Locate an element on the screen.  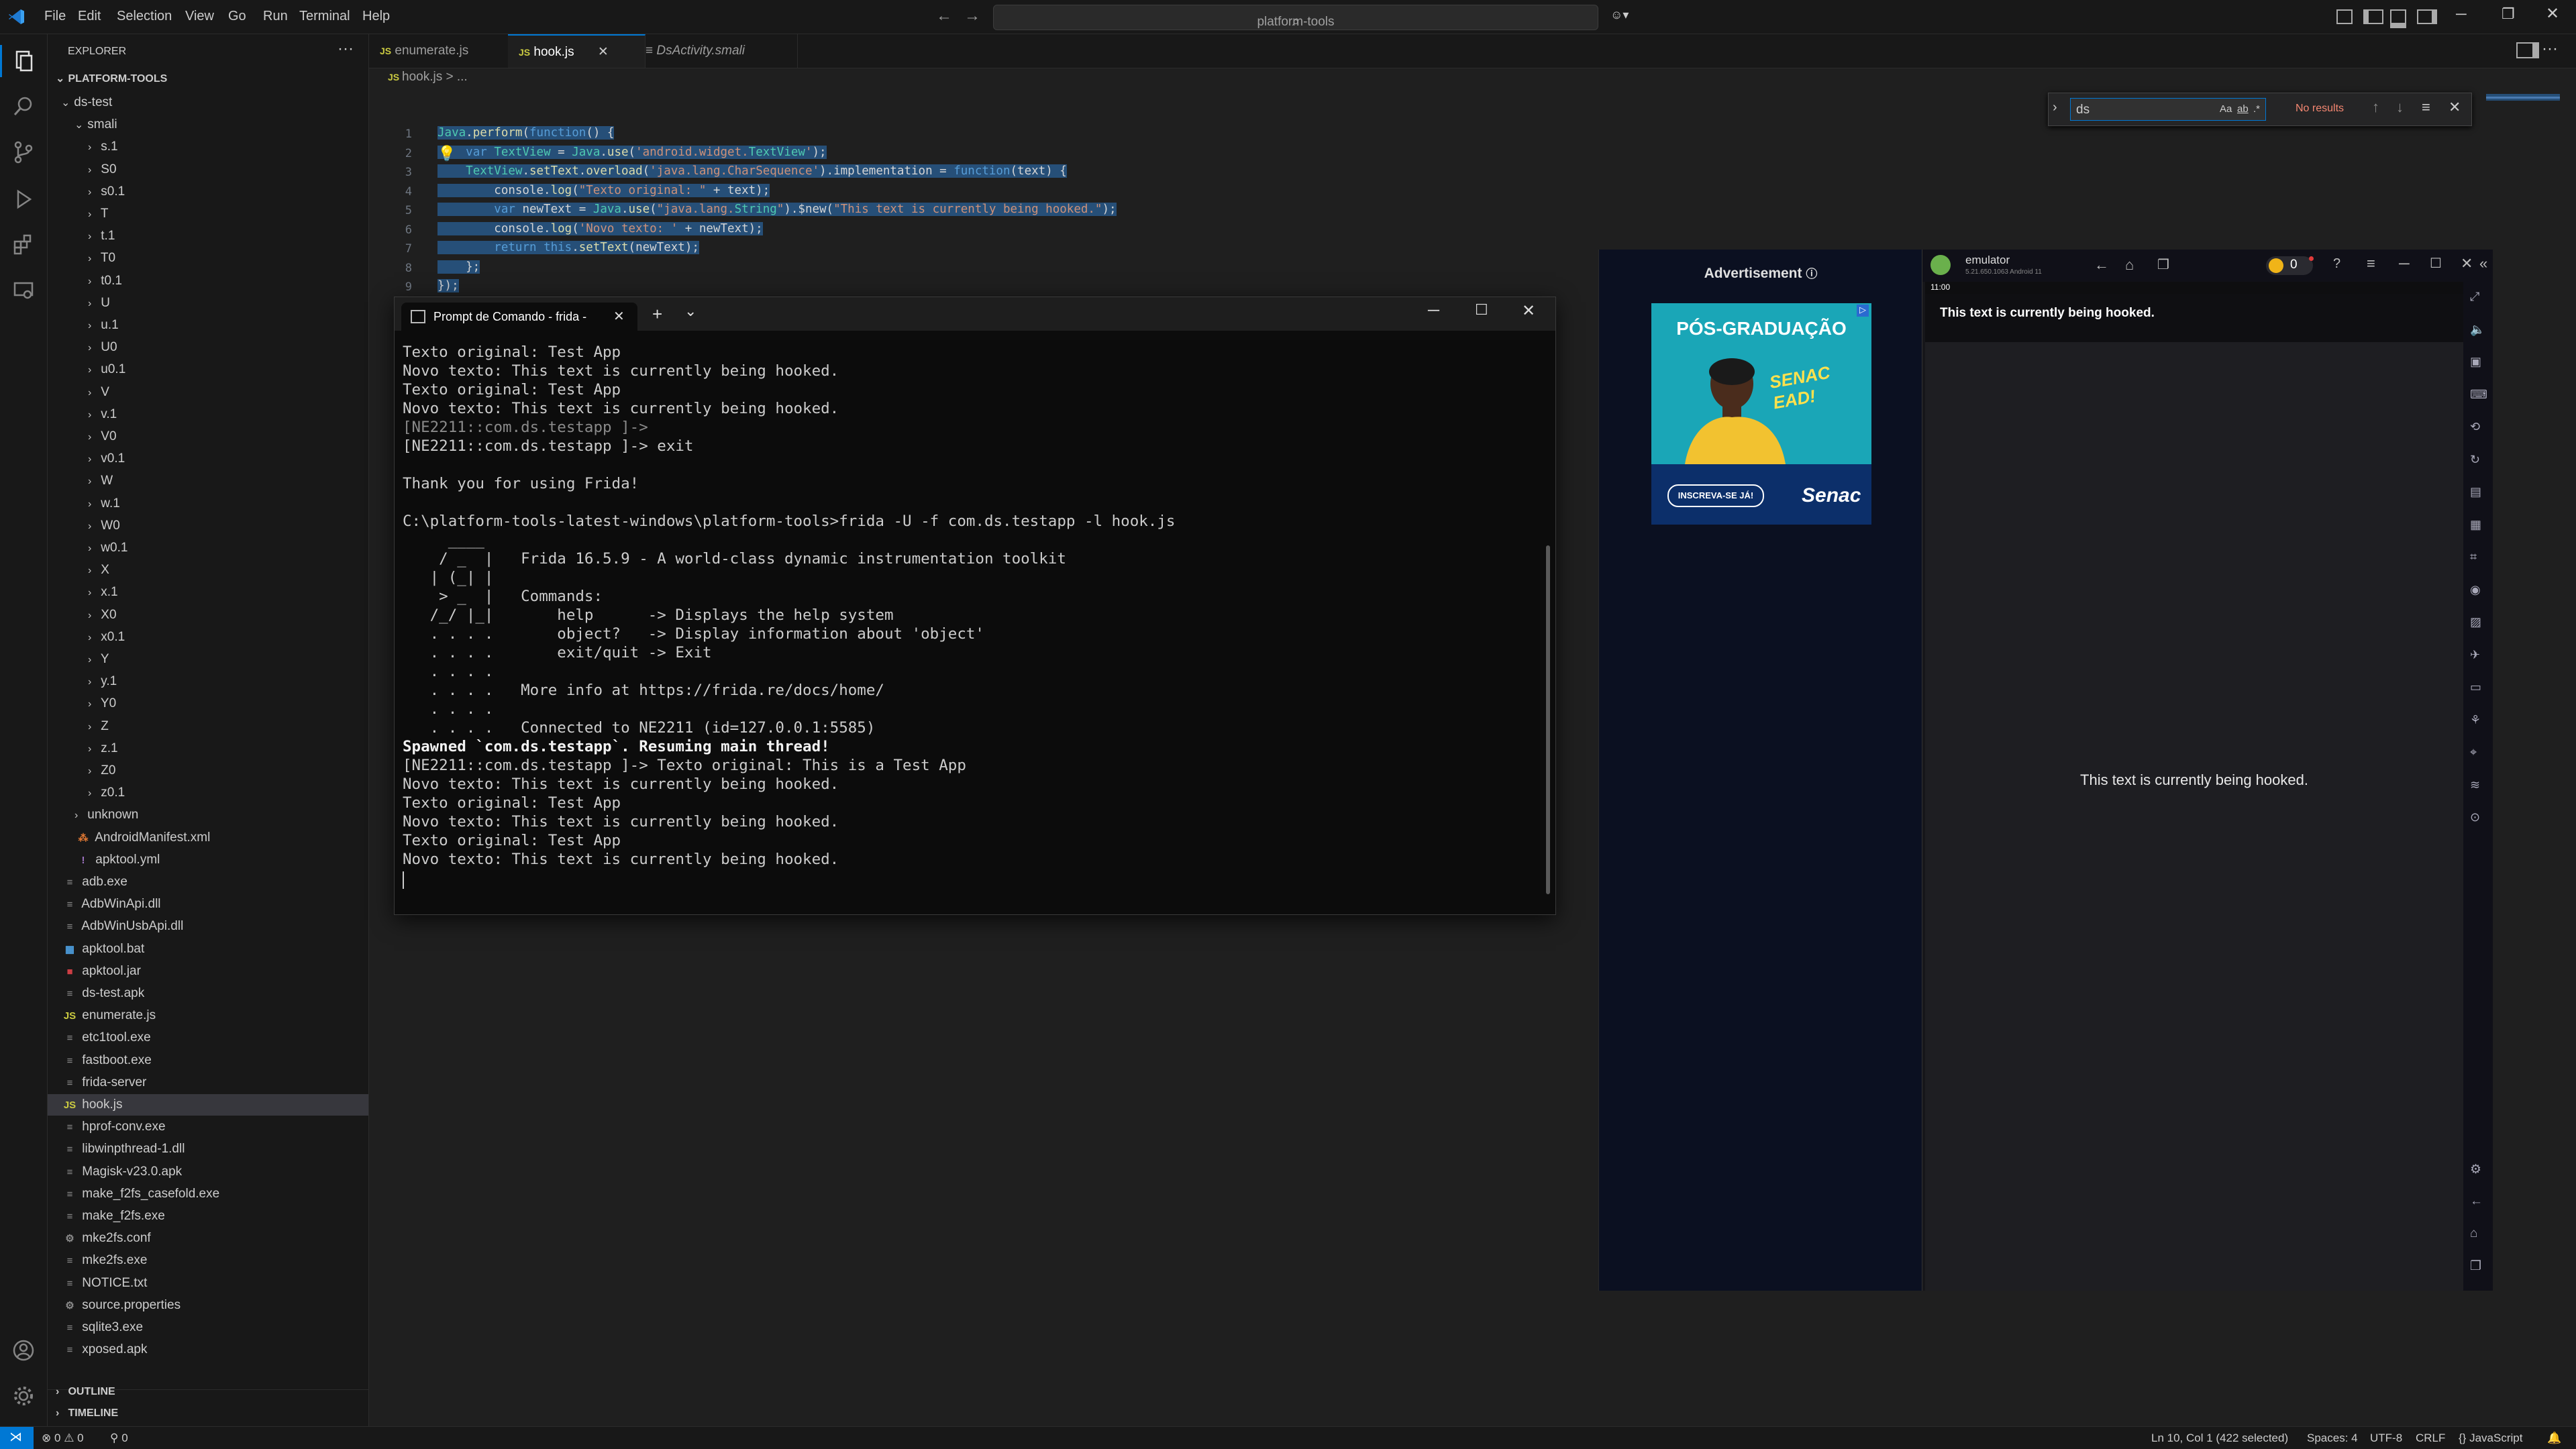
eco-mode-icon: ⚘ is located at coordinates (2475, 720).